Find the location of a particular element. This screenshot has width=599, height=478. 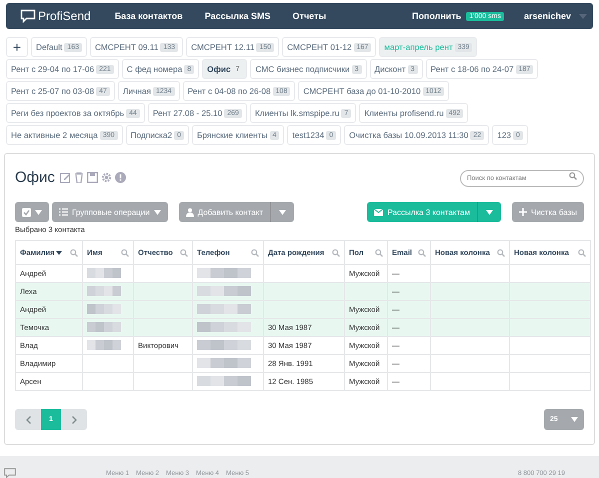

user-menu: arsenichev is located at coordinates (547, 16).